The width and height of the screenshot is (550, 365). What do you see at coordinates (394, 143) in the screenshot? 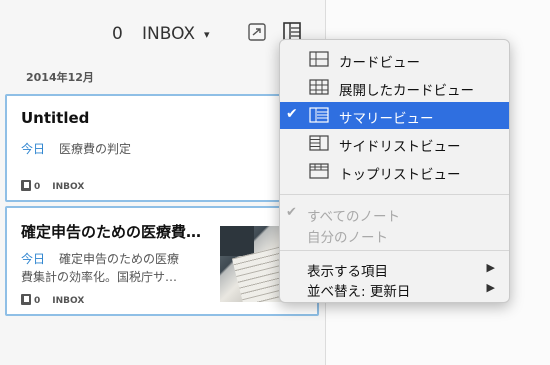
I see `menu-item-side-list-view: サイドリストビュー` at bounding box center [394, 143].